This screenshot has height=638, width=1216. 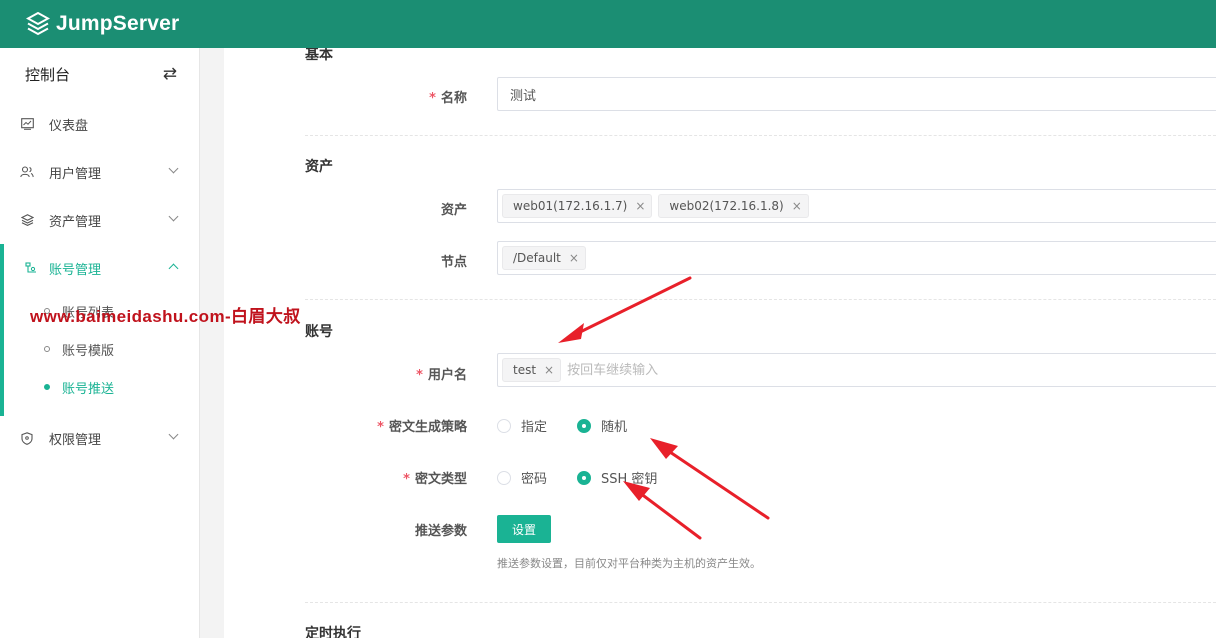 What do you see at coordinates (99, 124) in the screenshot?
I see `sidebar-item-dashboard: 仪表盘` at bounding box center [99, 124].